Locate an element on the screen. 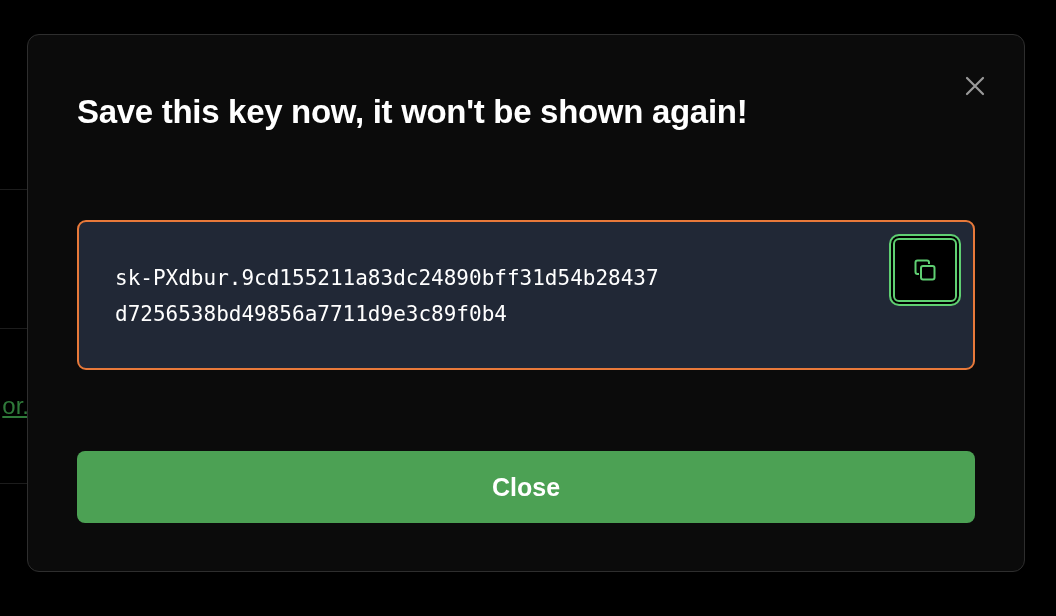  api-key-text: sk-PXdbur.9cd155211a83dc24890bff31d54b28437 d7256538bd49856a7711d9e3c89f0b4 is located at coordinates (387, 296).